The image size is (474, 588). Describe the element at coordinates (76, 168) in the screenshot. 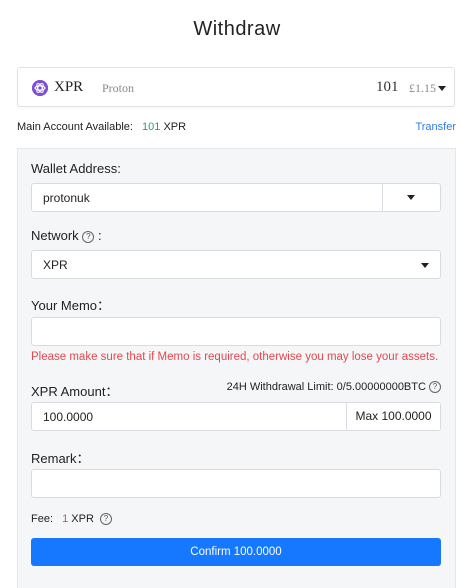

I see `wallet-address-label: Wallet Address:` at that location.